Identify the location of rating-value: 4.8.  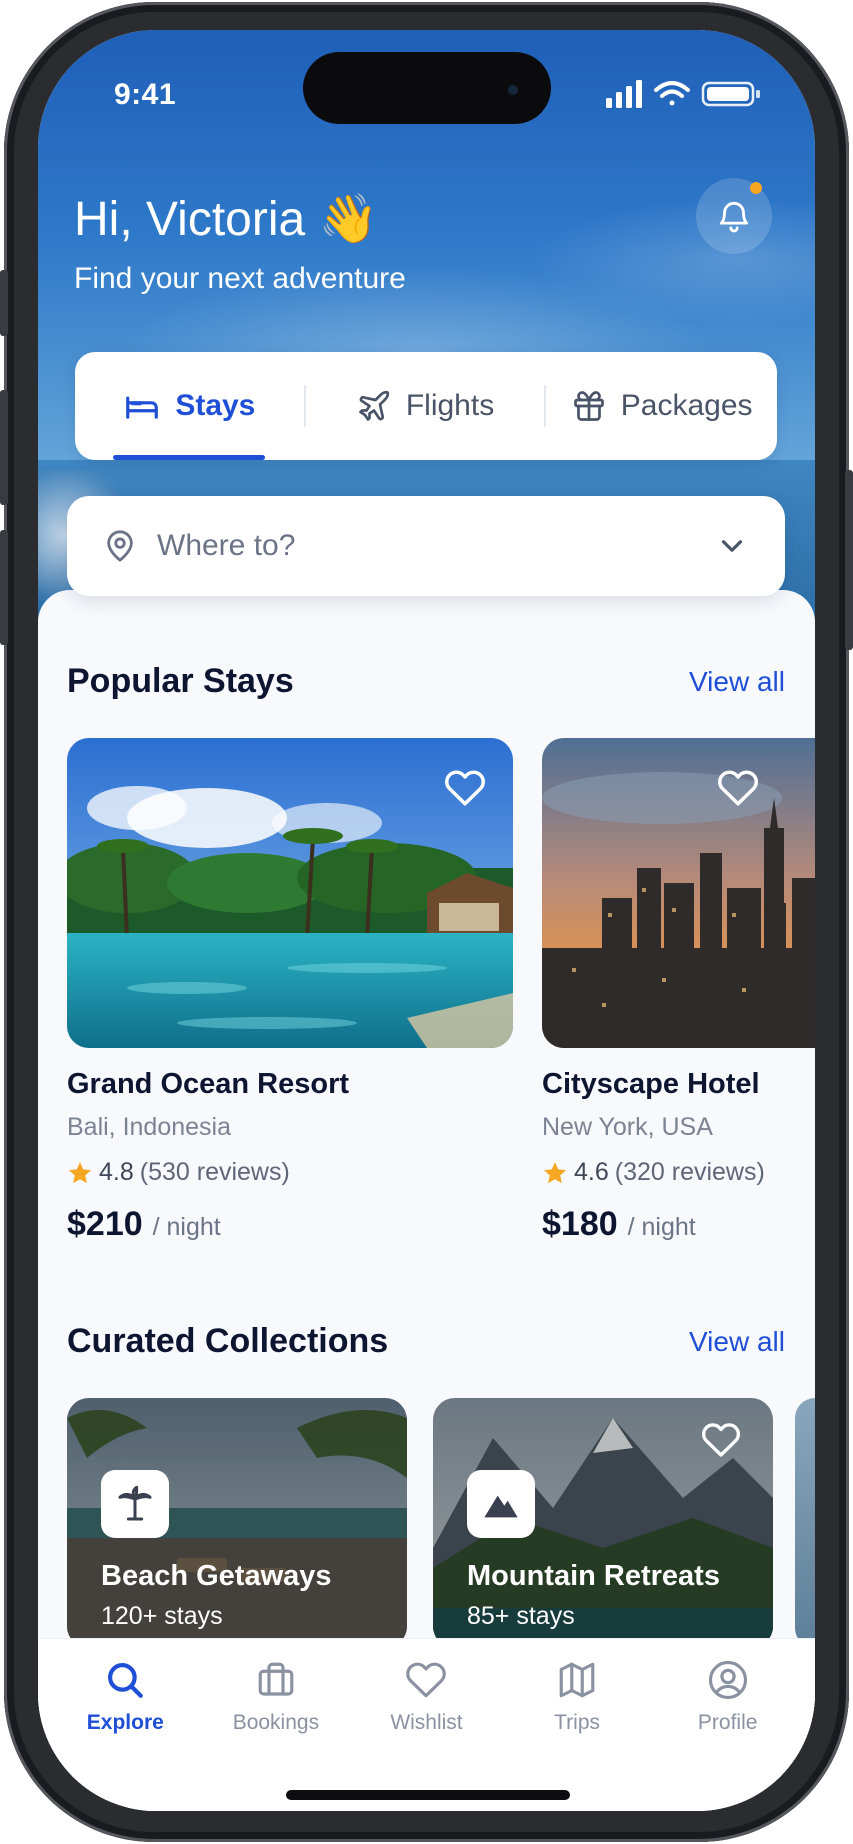
(116, 1172).